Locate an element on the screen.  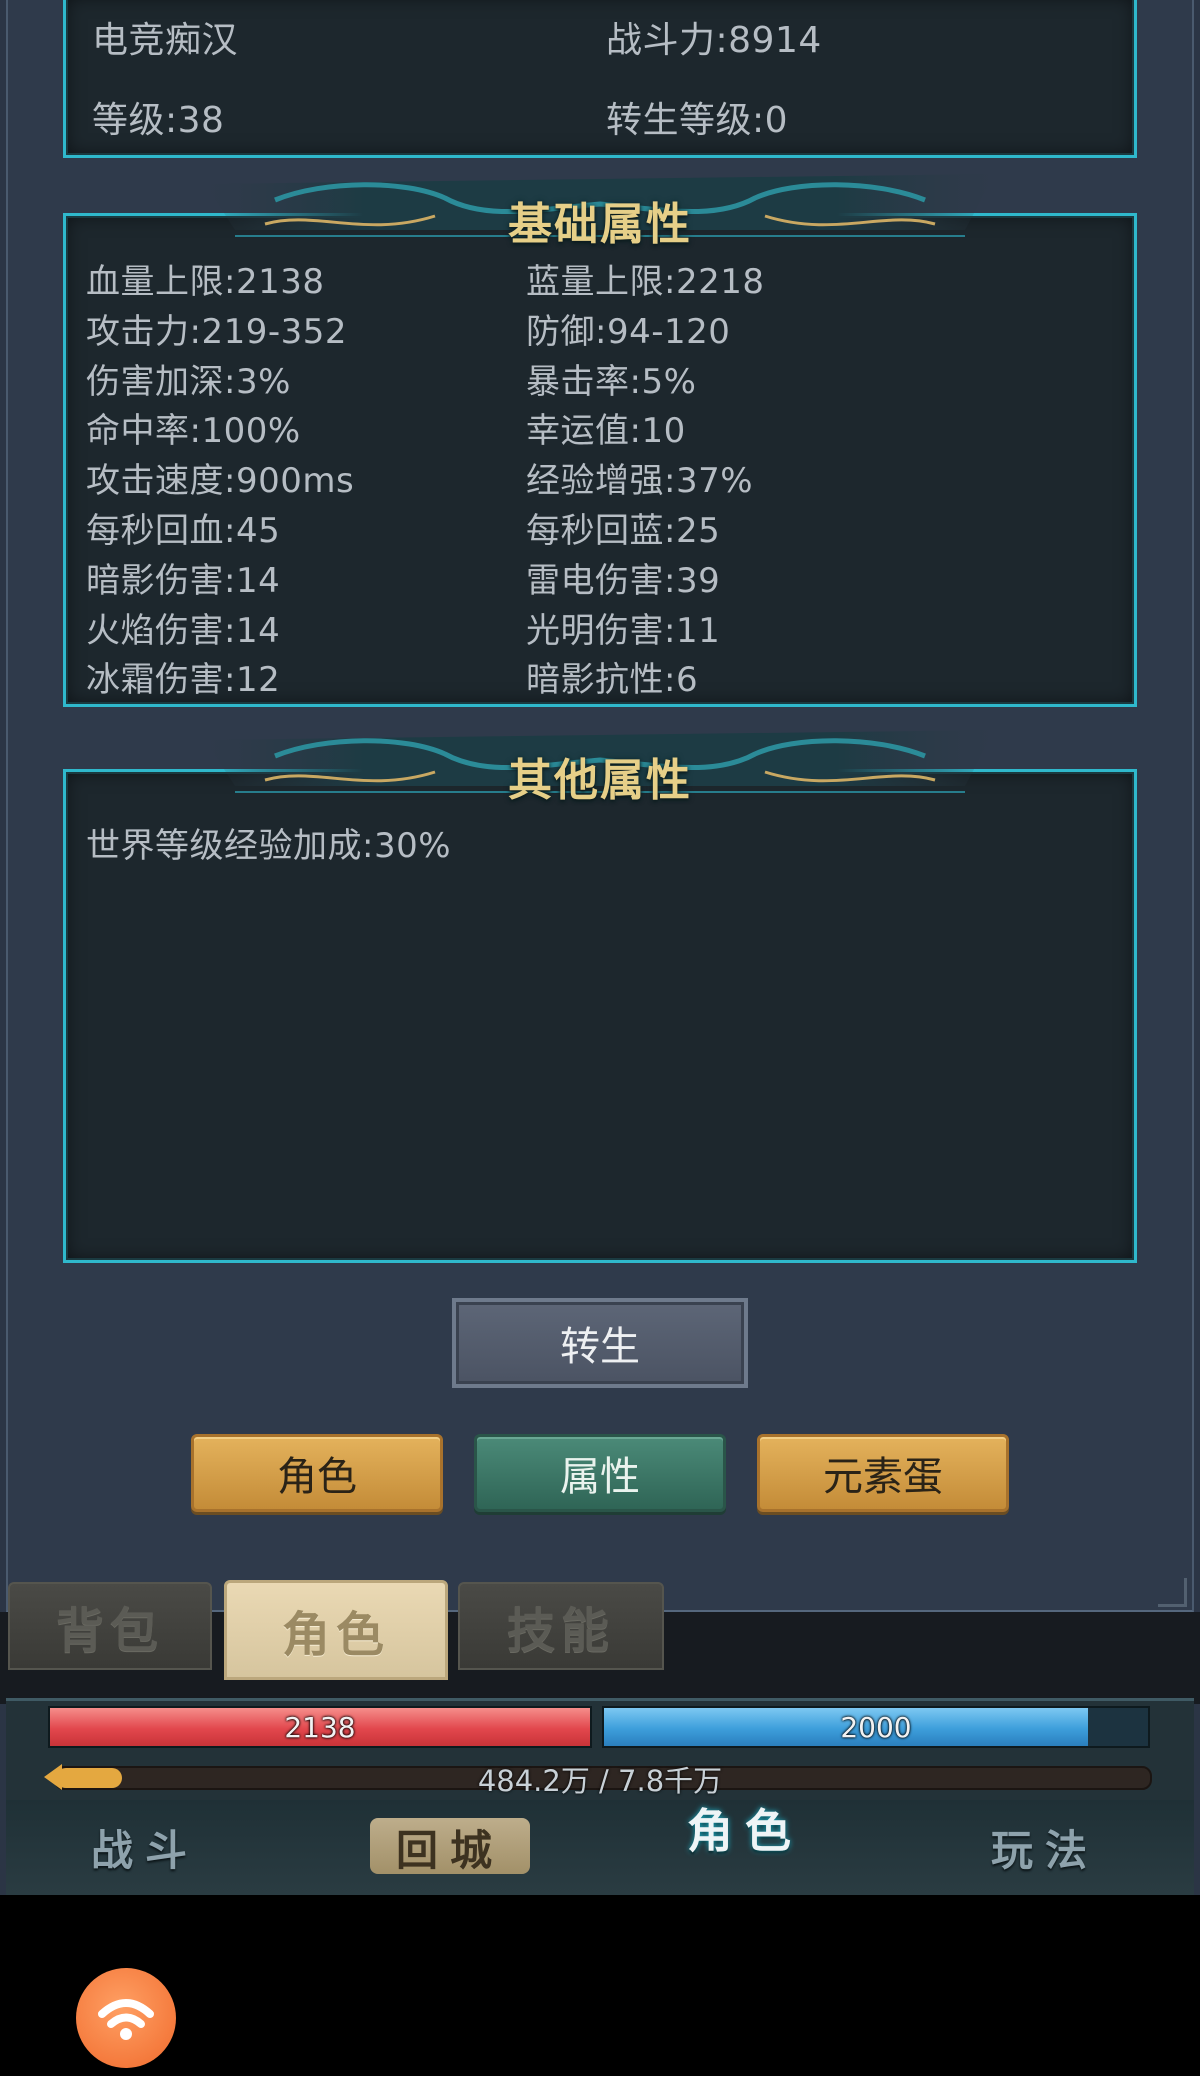
attribute-right: 幸运值:10 is located at coordinates (606, 431).